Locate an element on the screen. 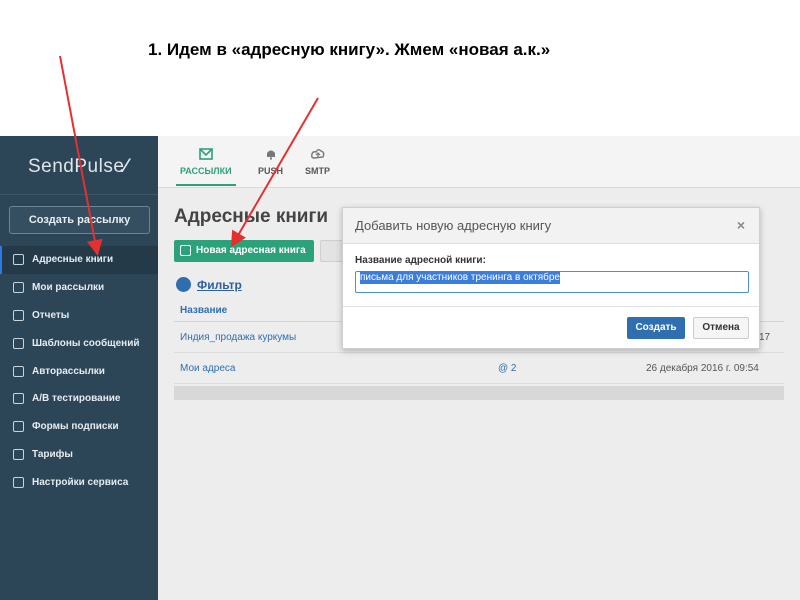 The image size is (800, 600). logo-text: SendPulse is located at coordinates (76, 166).